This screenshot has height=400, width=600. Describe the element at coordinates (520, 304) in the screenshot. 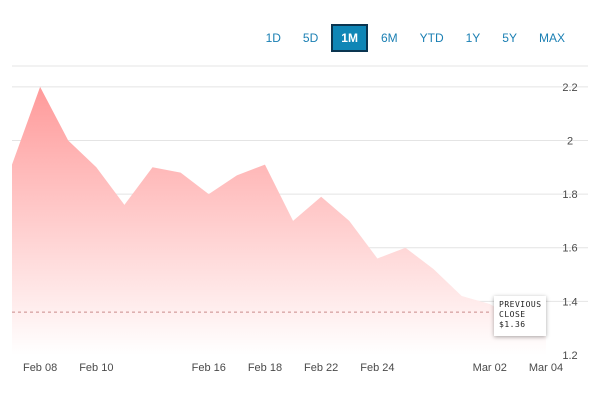

I see `previous-close-label-line1: PREVIOUS` at that location.